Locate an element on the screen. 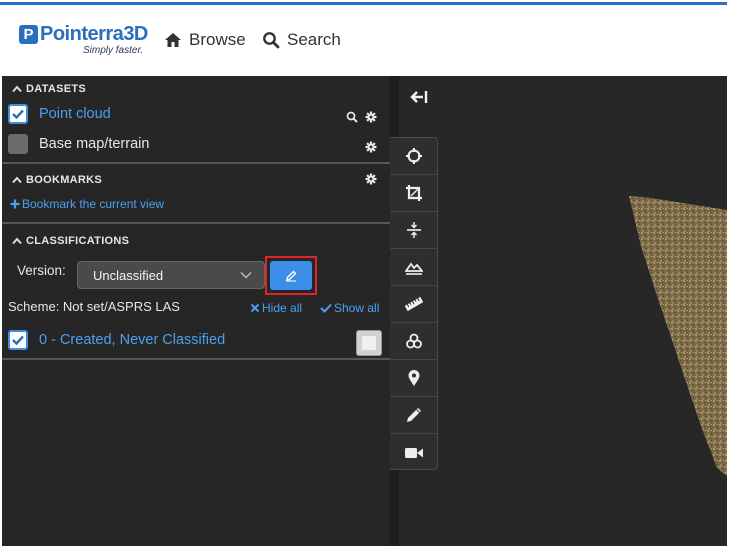 The height and width of the screenshot is (549, 729). tool-video is located at coordinates (413, 452).